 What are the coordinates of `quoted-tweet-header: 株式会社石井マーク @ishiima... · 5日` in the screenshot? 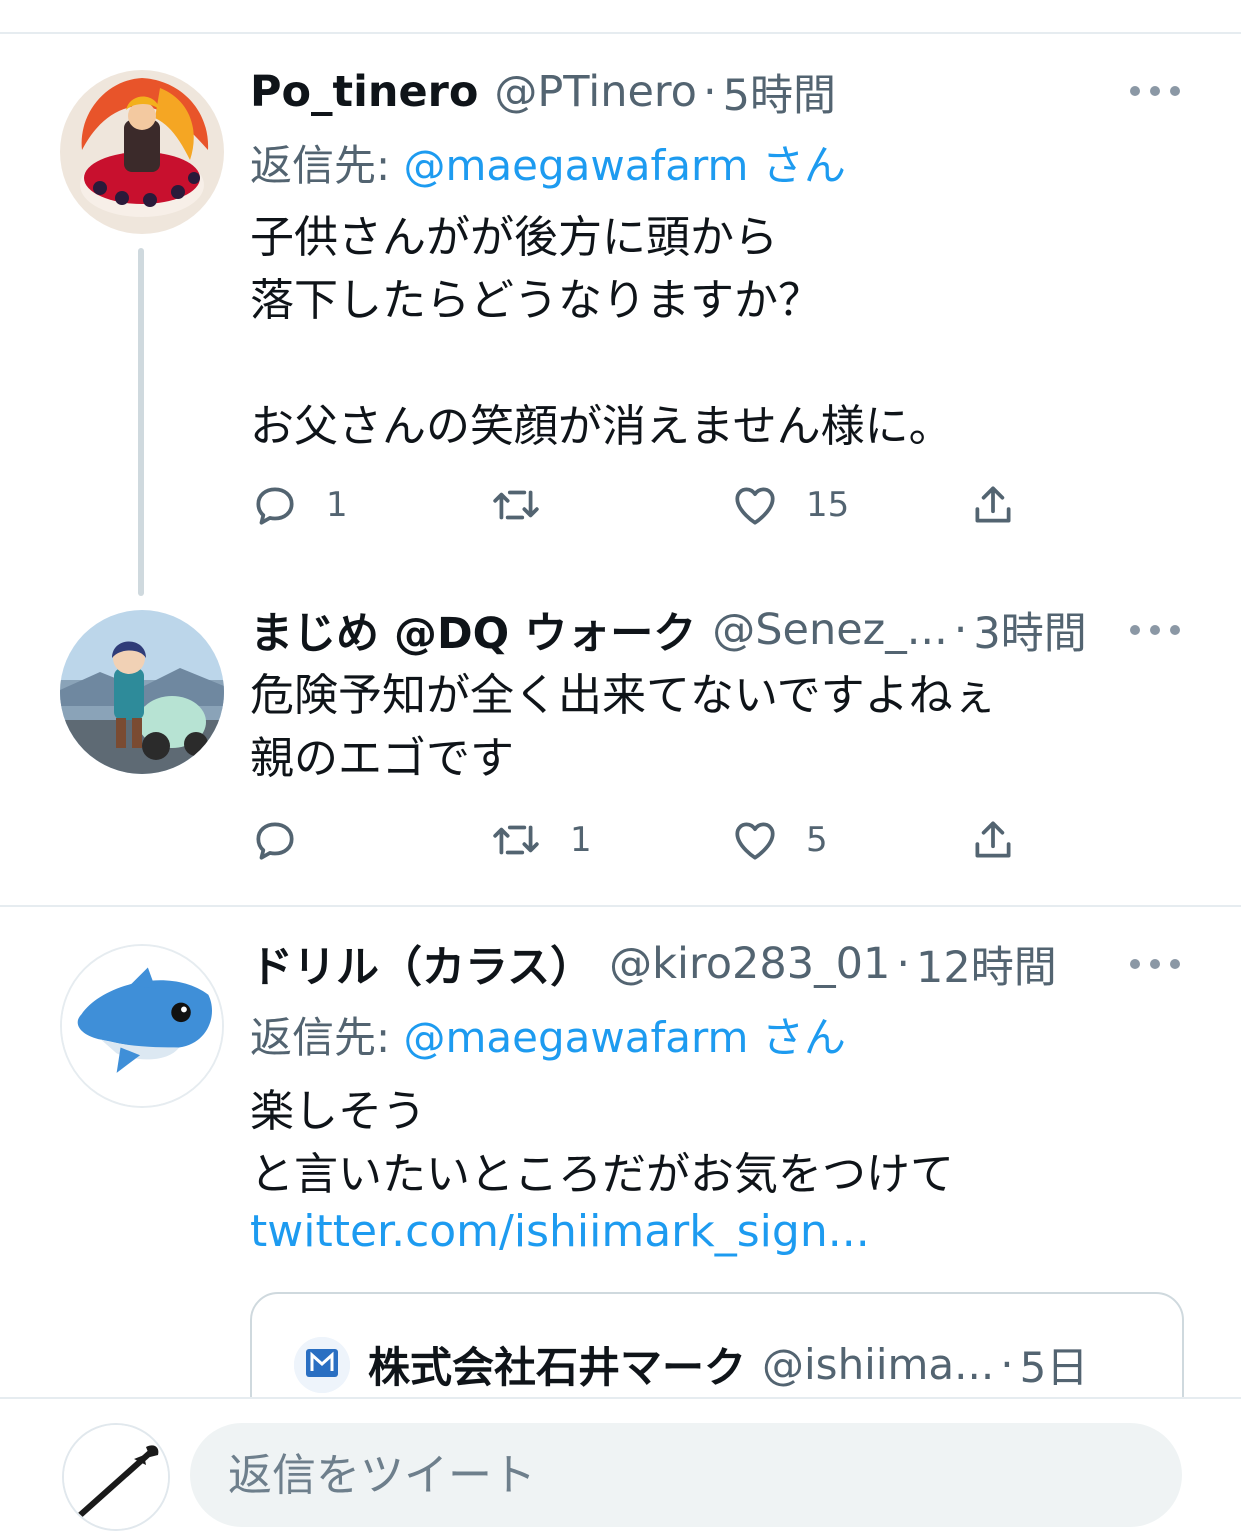 It's located at (691, 1364).